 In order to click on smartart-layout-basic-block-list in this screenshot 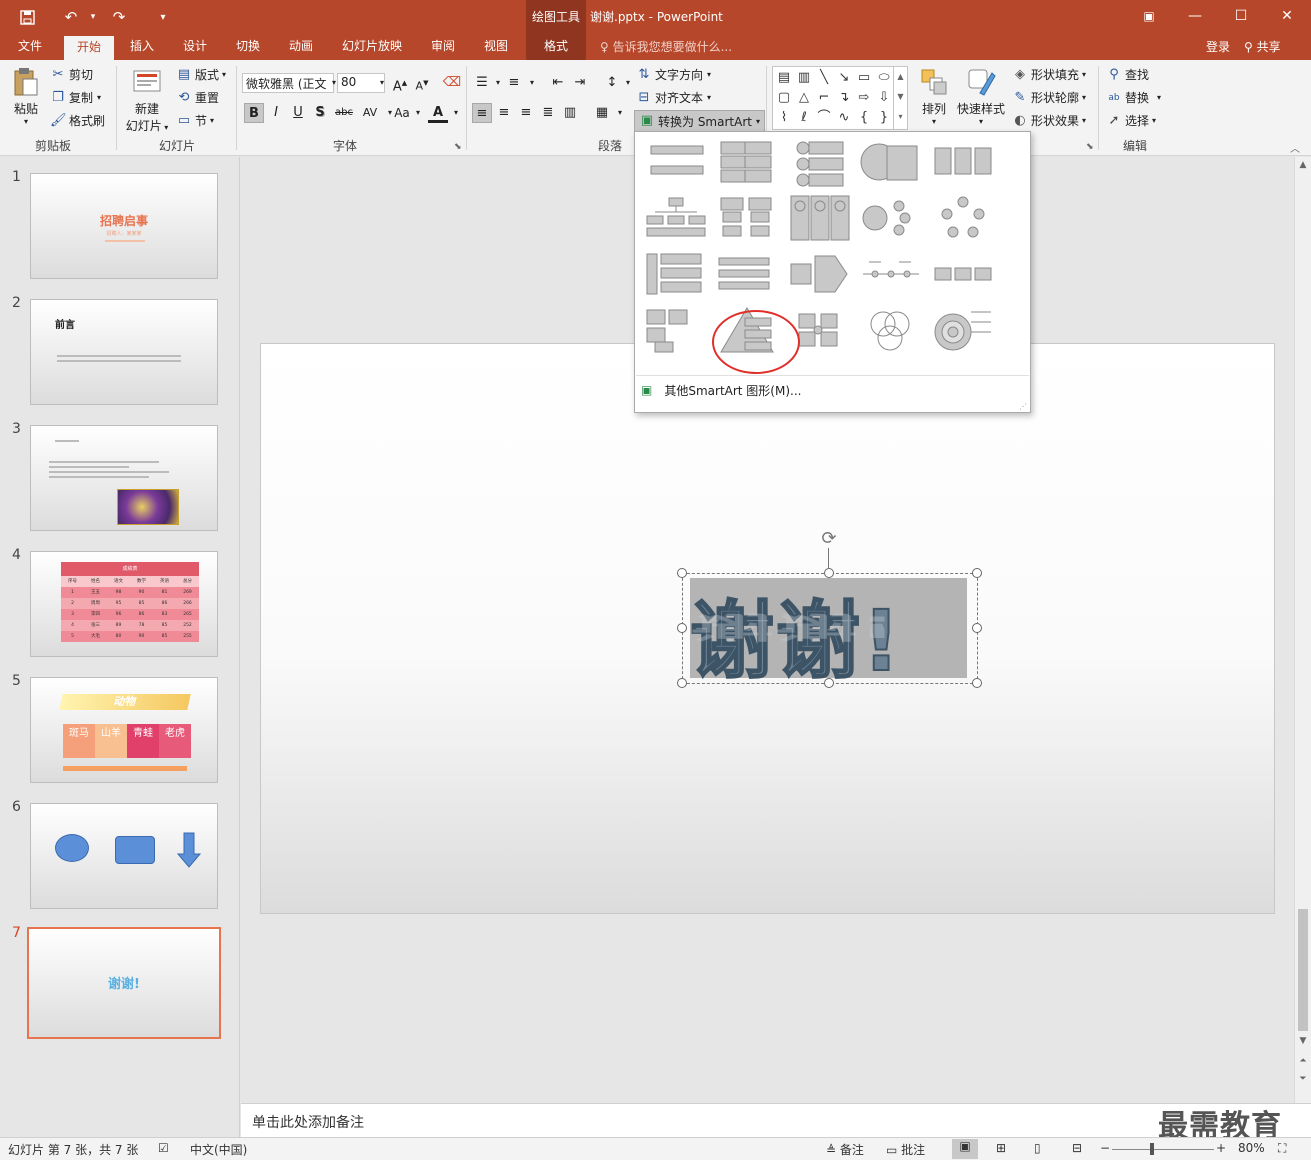, I will do `click(675, 163)`.